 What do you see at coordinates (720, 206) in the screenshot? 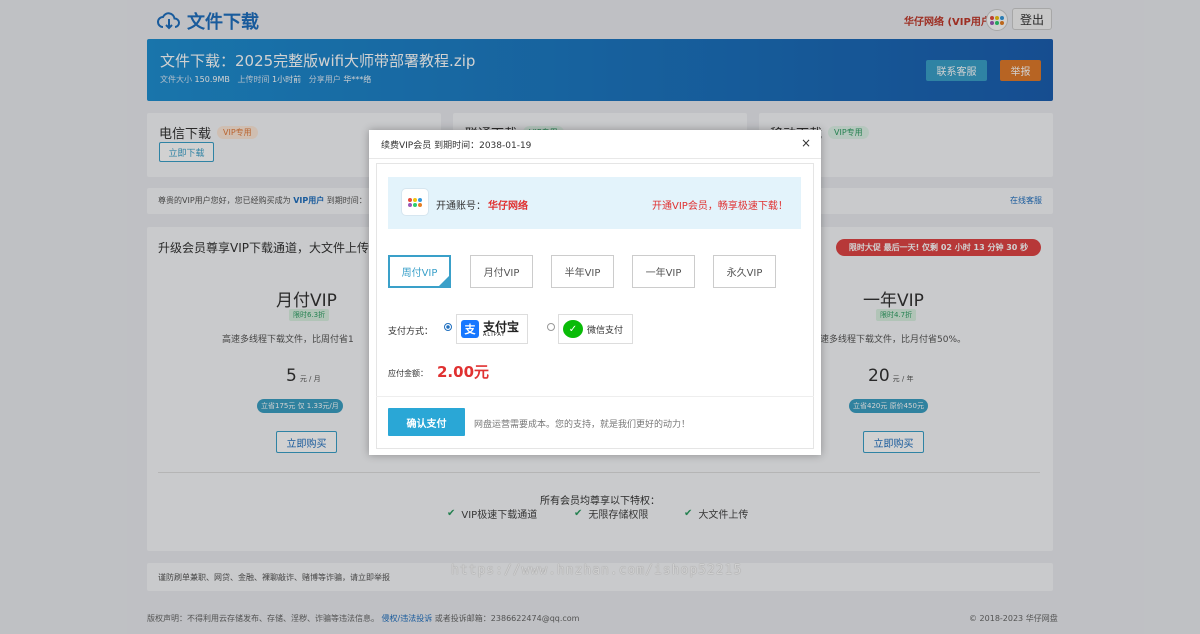
I see `vip-slogan: 开通VIP会员，畅享极速下载！` at bounding box center [720, 206].